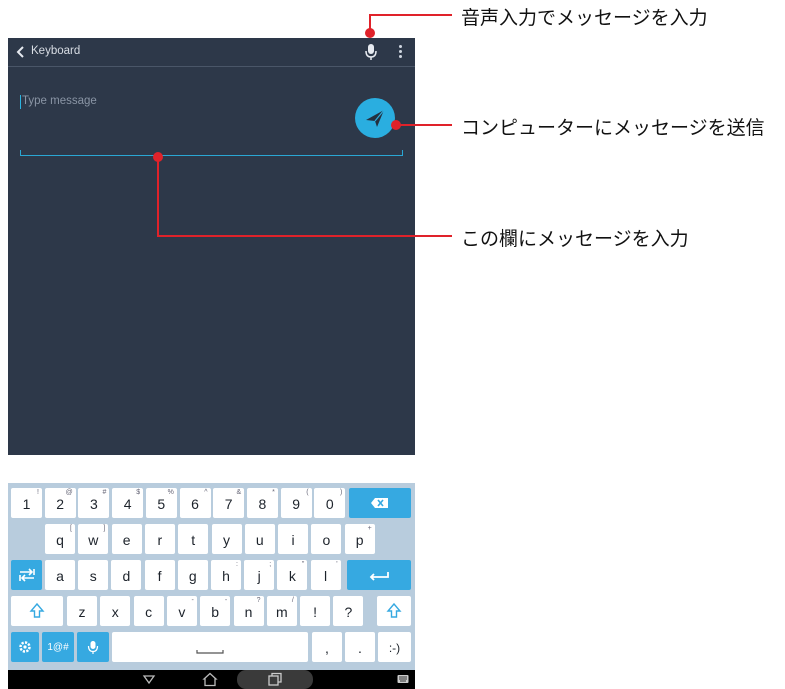  I want to click on key-m: m /, so click(281, 611).